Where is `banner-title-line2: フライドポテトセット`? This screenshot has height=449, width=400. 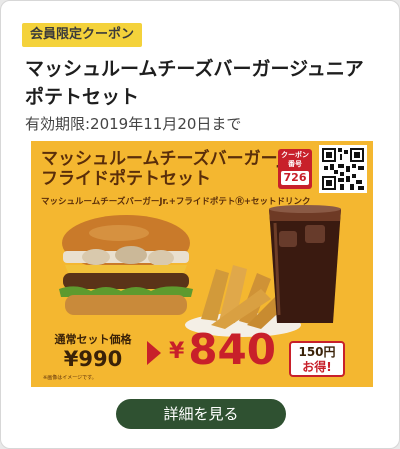
banner-title-line2: フライドポテトセット is located at coordinates (126, 179).